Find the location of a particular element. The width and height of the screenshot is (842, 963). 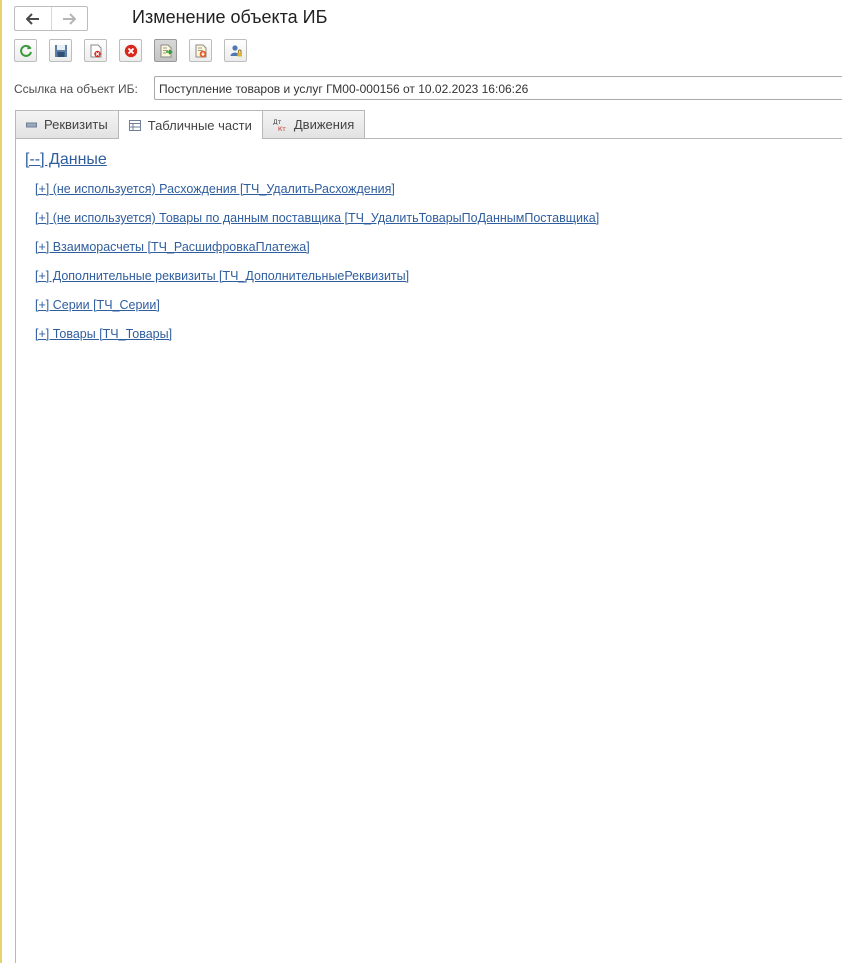

reference-label: Ссылка на объект ИБ: is located at coordinates (76, 89).